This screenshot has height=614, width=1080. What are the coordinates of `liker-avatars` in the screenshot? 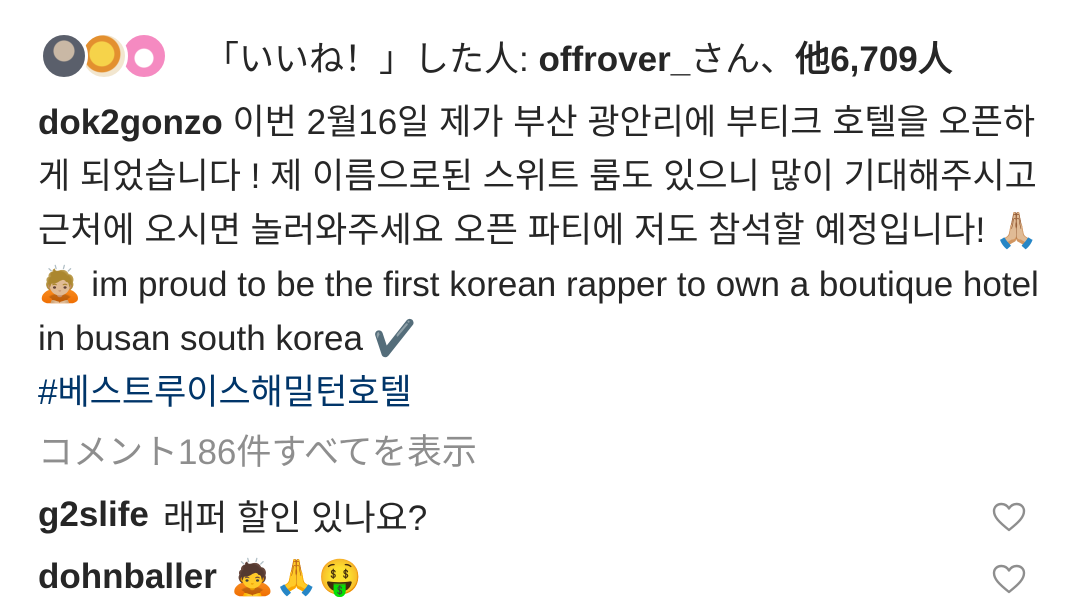 It's located at (105, 56).